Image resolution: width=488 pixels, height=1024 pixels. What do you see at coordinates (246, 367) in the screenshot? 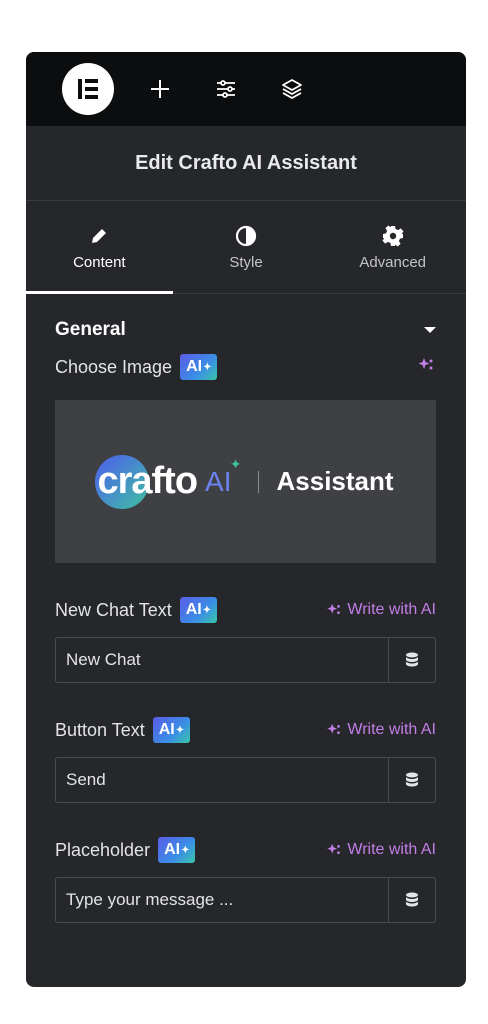
I see `choose-image-row: Choose Image AI ✦` at bounding box center [246, 367].